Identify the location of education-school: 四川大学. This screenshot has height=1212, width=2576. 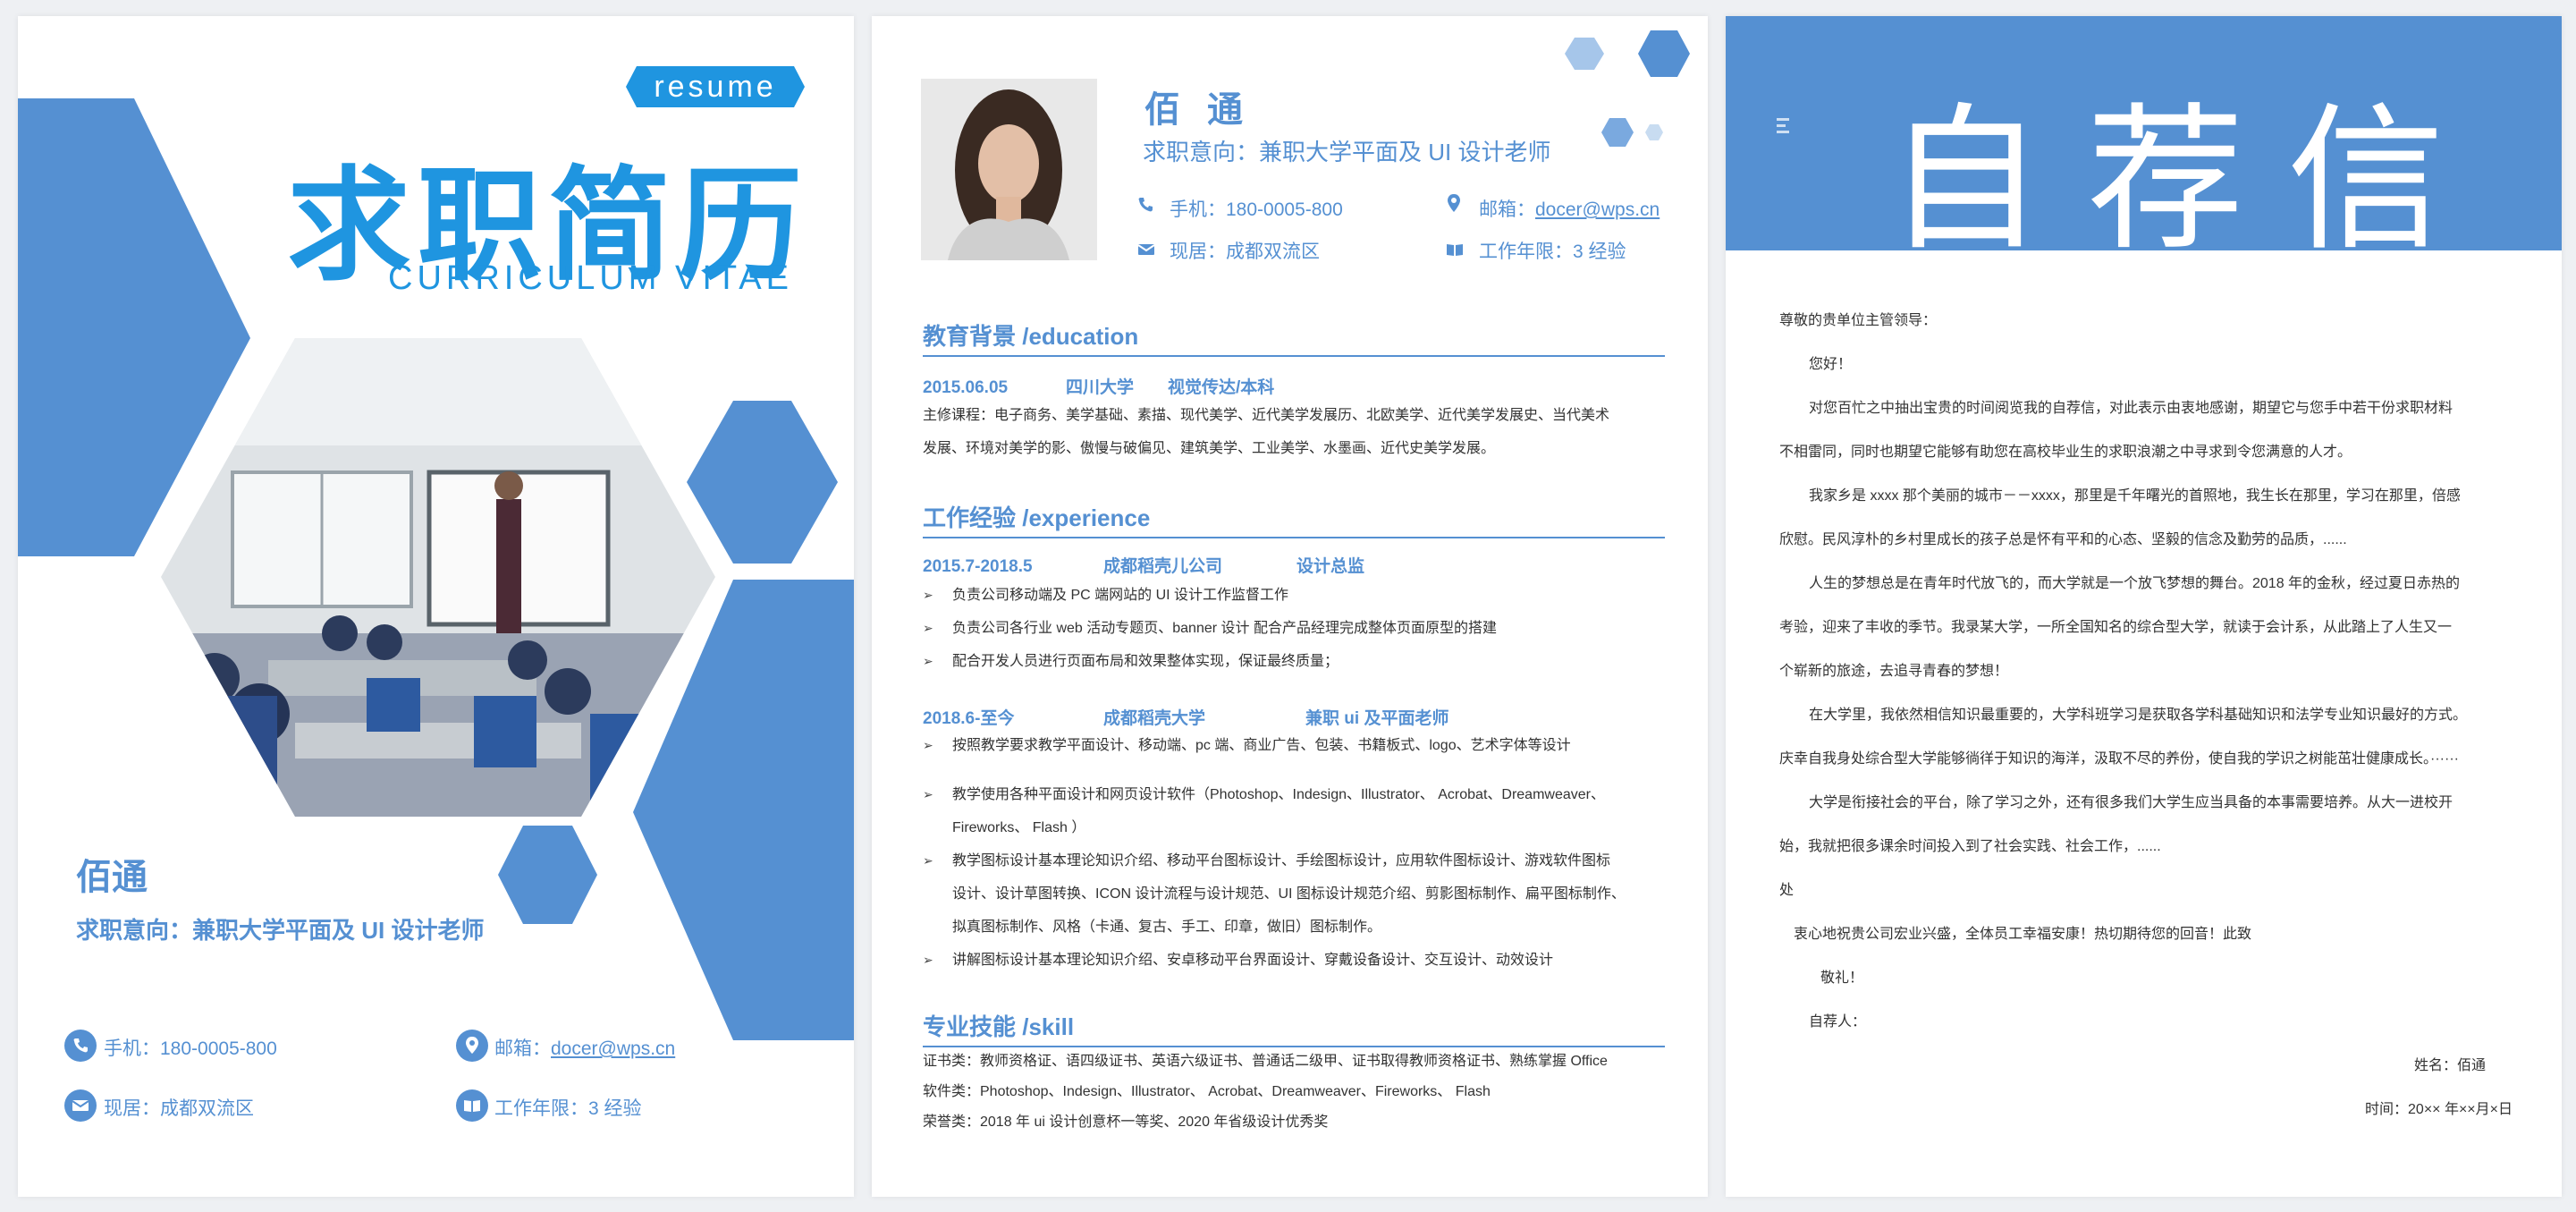
(1100, 387).